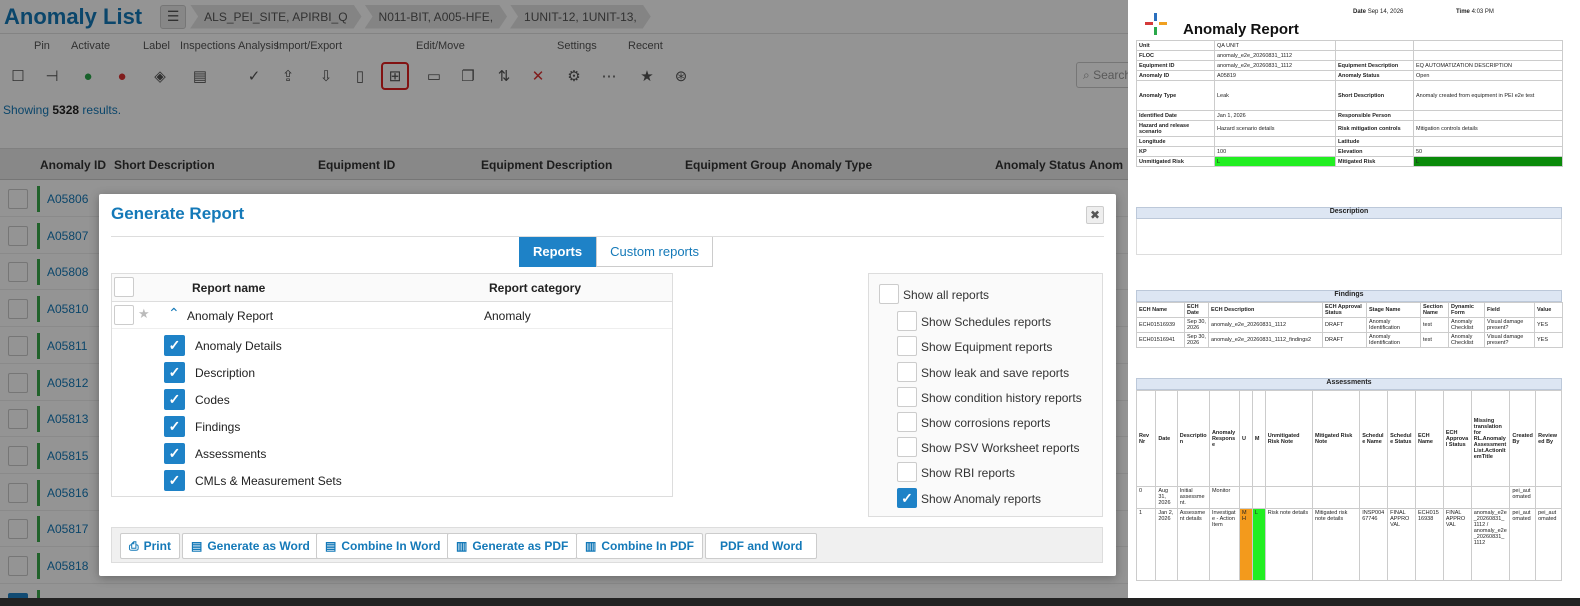  What do you see at coordinates (1275, 65) in the screenshot?
I see `detail-value: anomaly_e2e_20260831_1112` at bounding box center [1275, 65].